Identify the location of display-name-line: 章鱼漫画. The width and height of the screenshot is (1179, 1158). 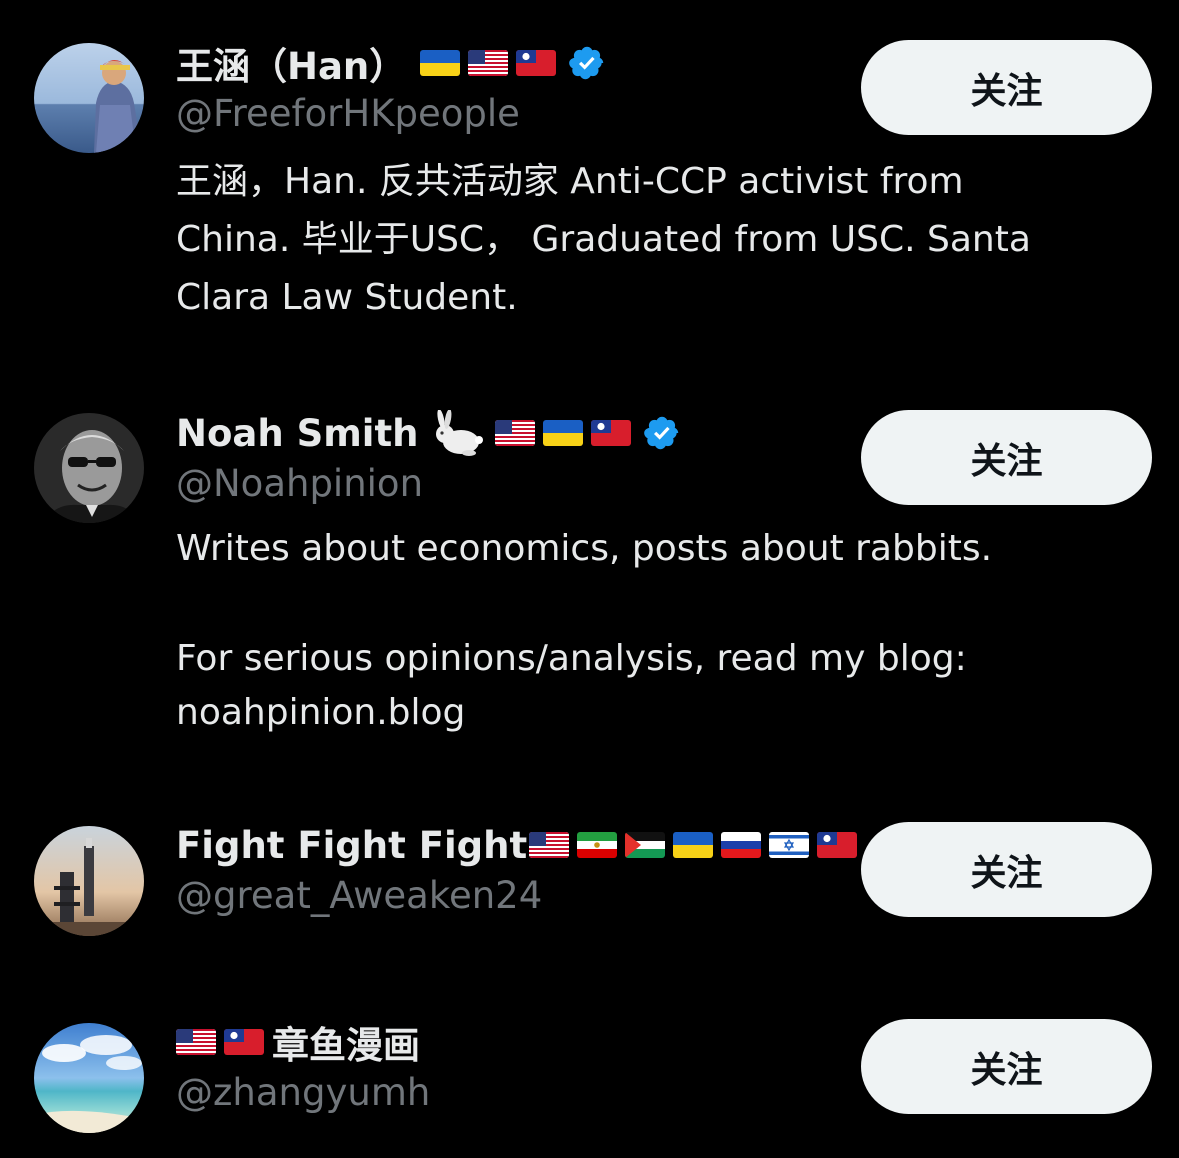
(298, 1042).